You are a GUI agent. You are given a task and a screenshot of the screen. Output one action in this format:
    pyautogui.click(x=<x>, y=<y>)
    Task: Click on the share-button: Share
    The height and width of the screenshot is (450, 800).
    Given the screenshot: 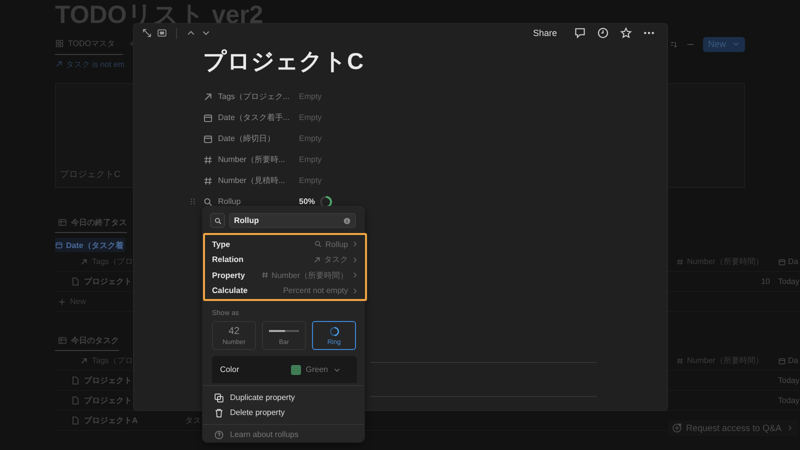 What is the action you would take?
    pyautogui.click(x=544, y=33)
    